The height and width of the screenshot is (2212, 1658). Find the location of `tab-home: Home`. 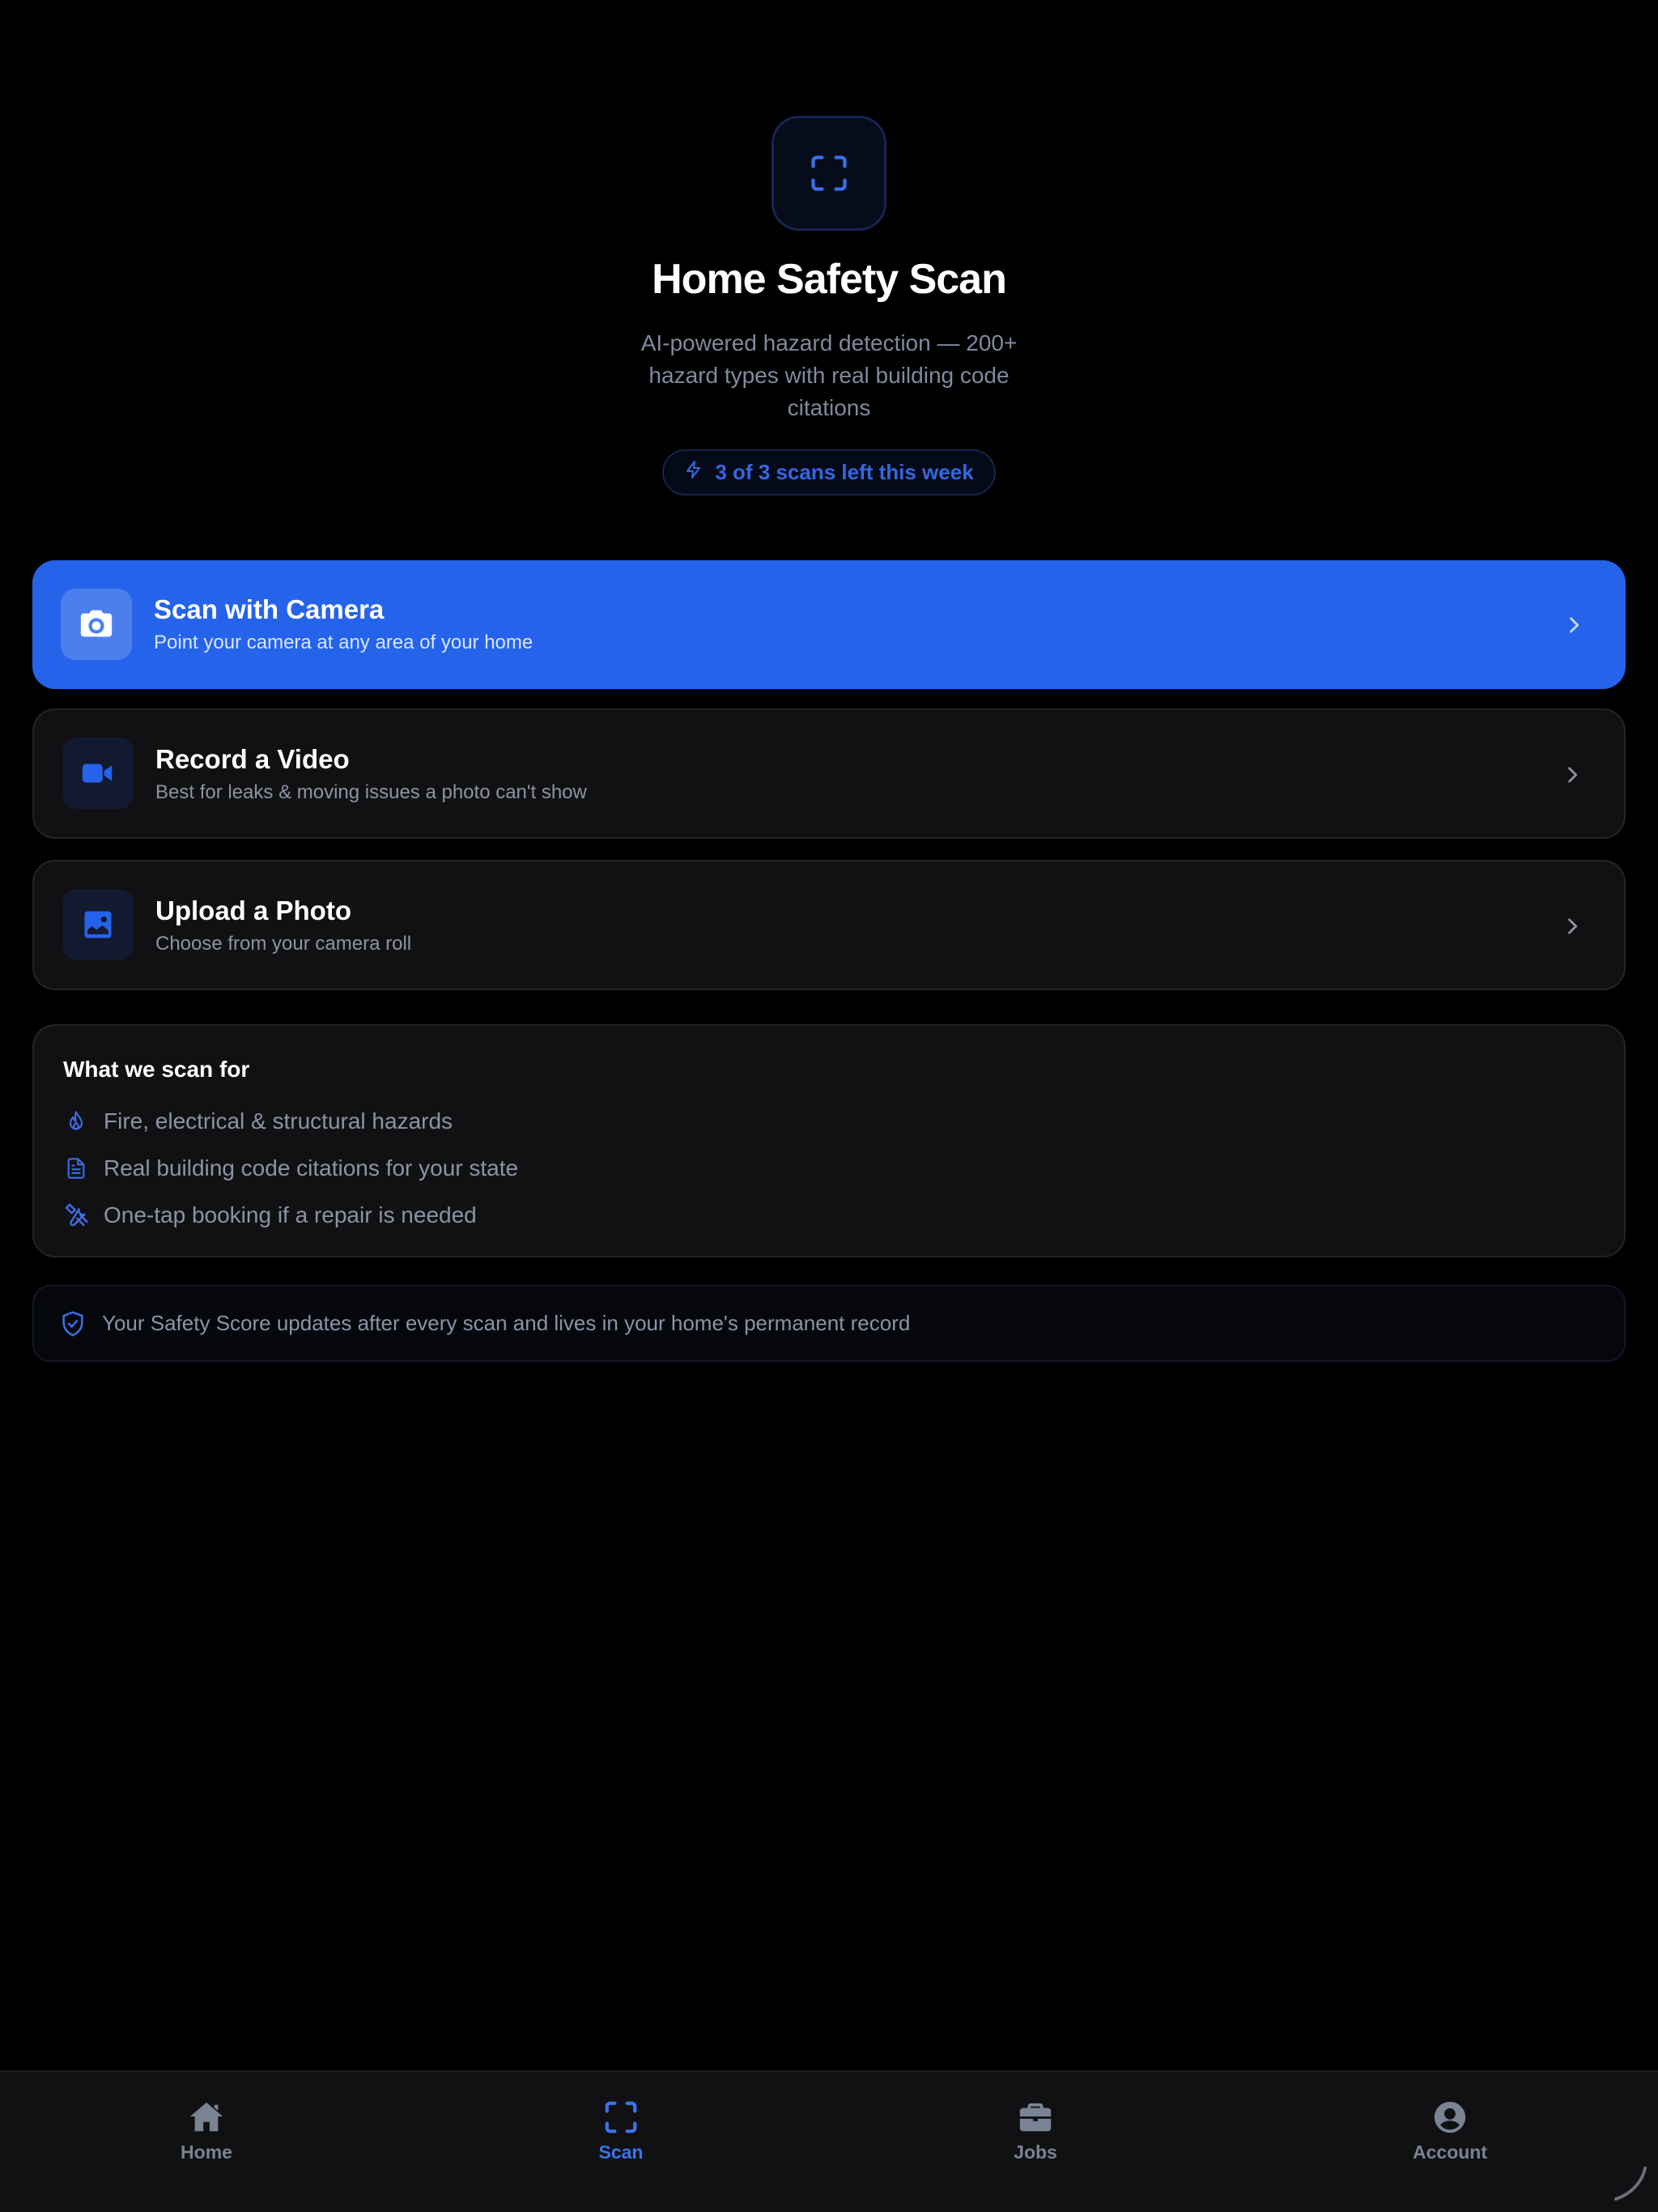

tab-home: Home is located at coordinates (206, 2132).